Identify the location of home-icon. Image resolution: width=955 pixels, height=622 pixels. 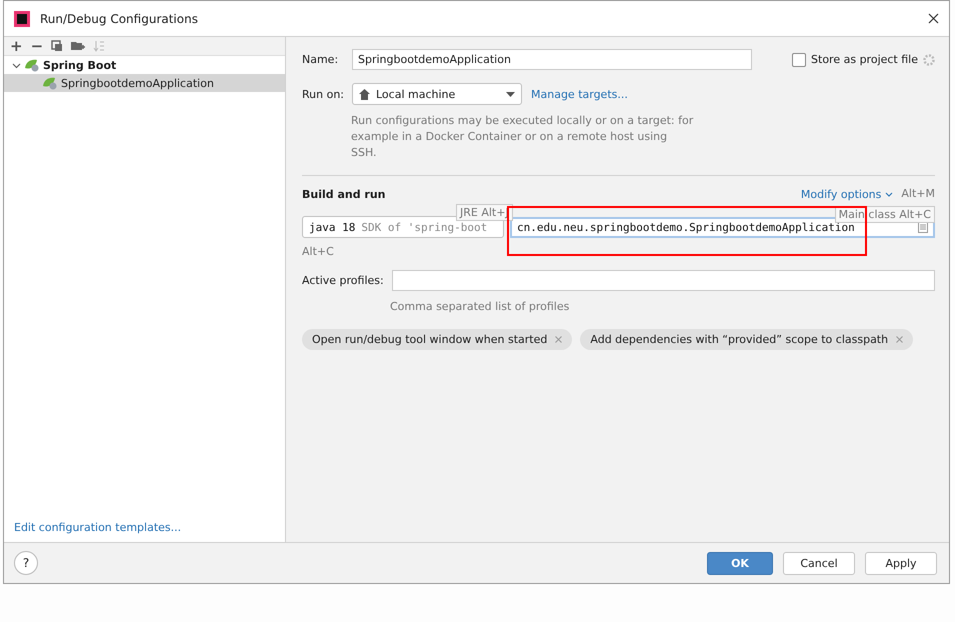
(364, 94).